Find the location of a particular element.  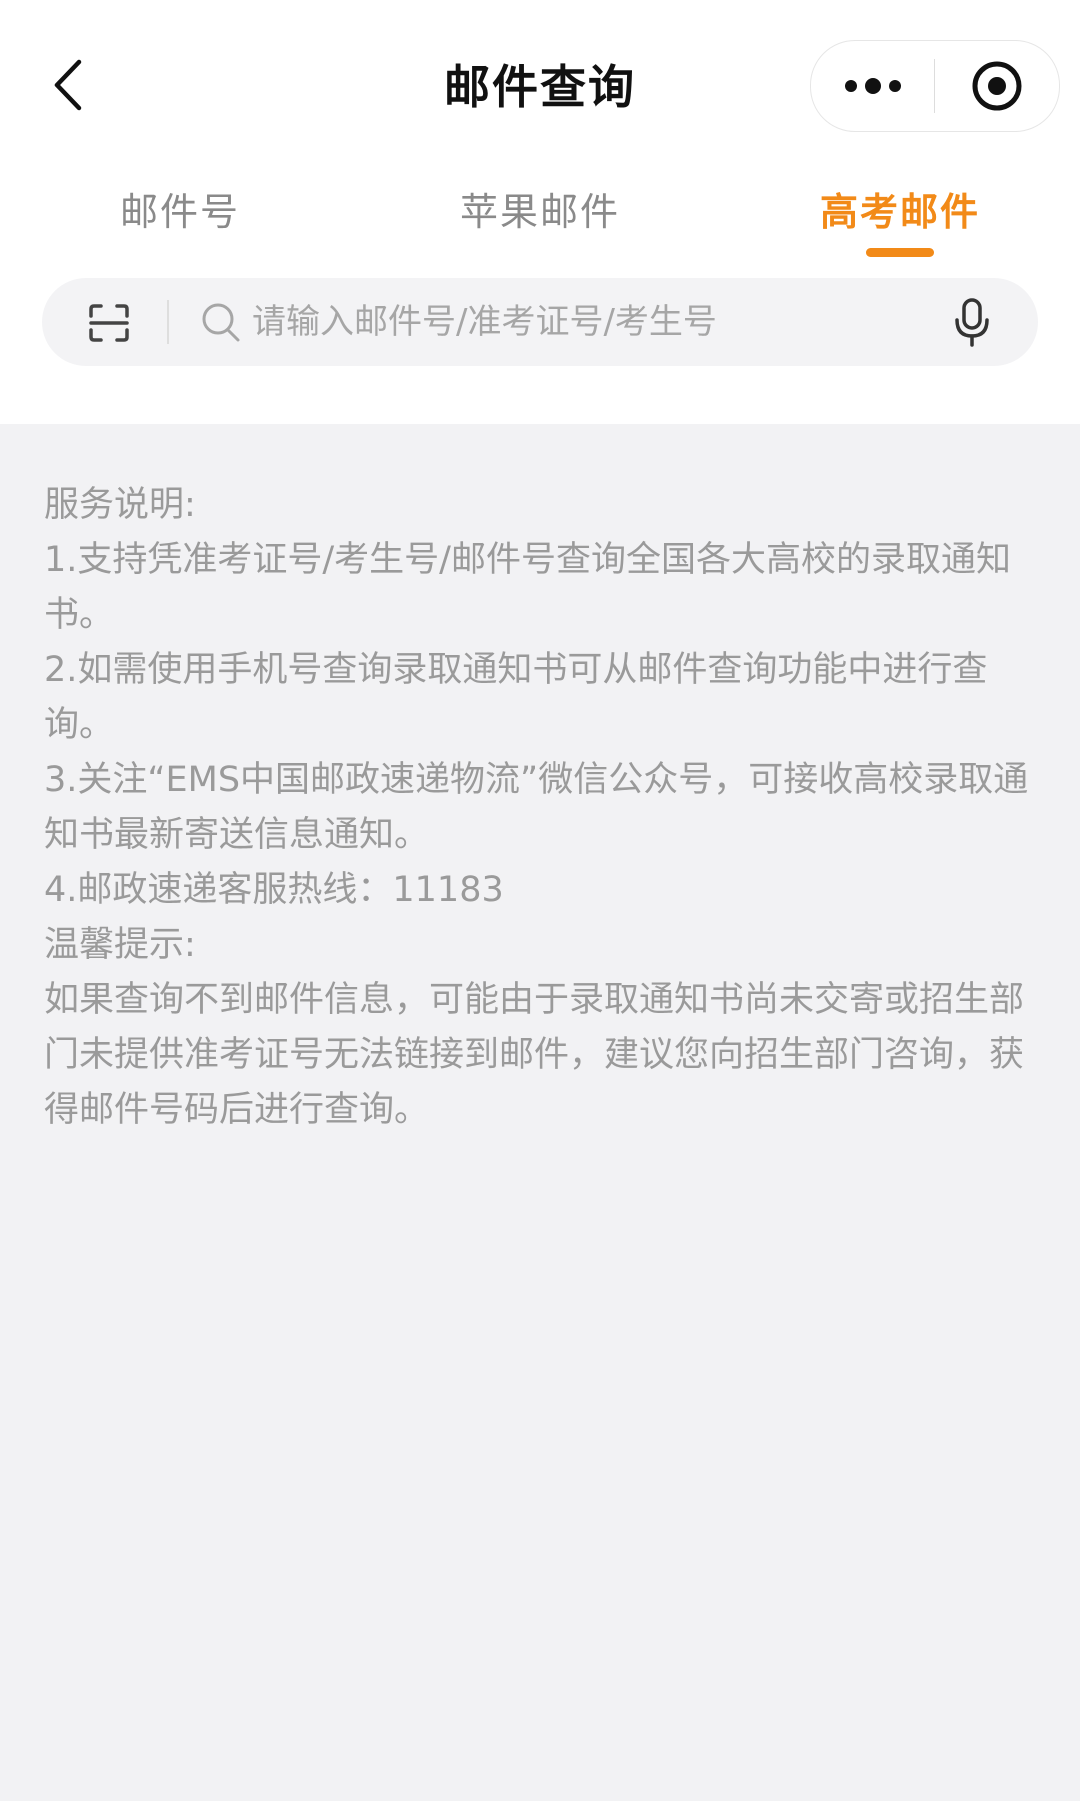

microphone-icon is located at coordinates (972, 322).